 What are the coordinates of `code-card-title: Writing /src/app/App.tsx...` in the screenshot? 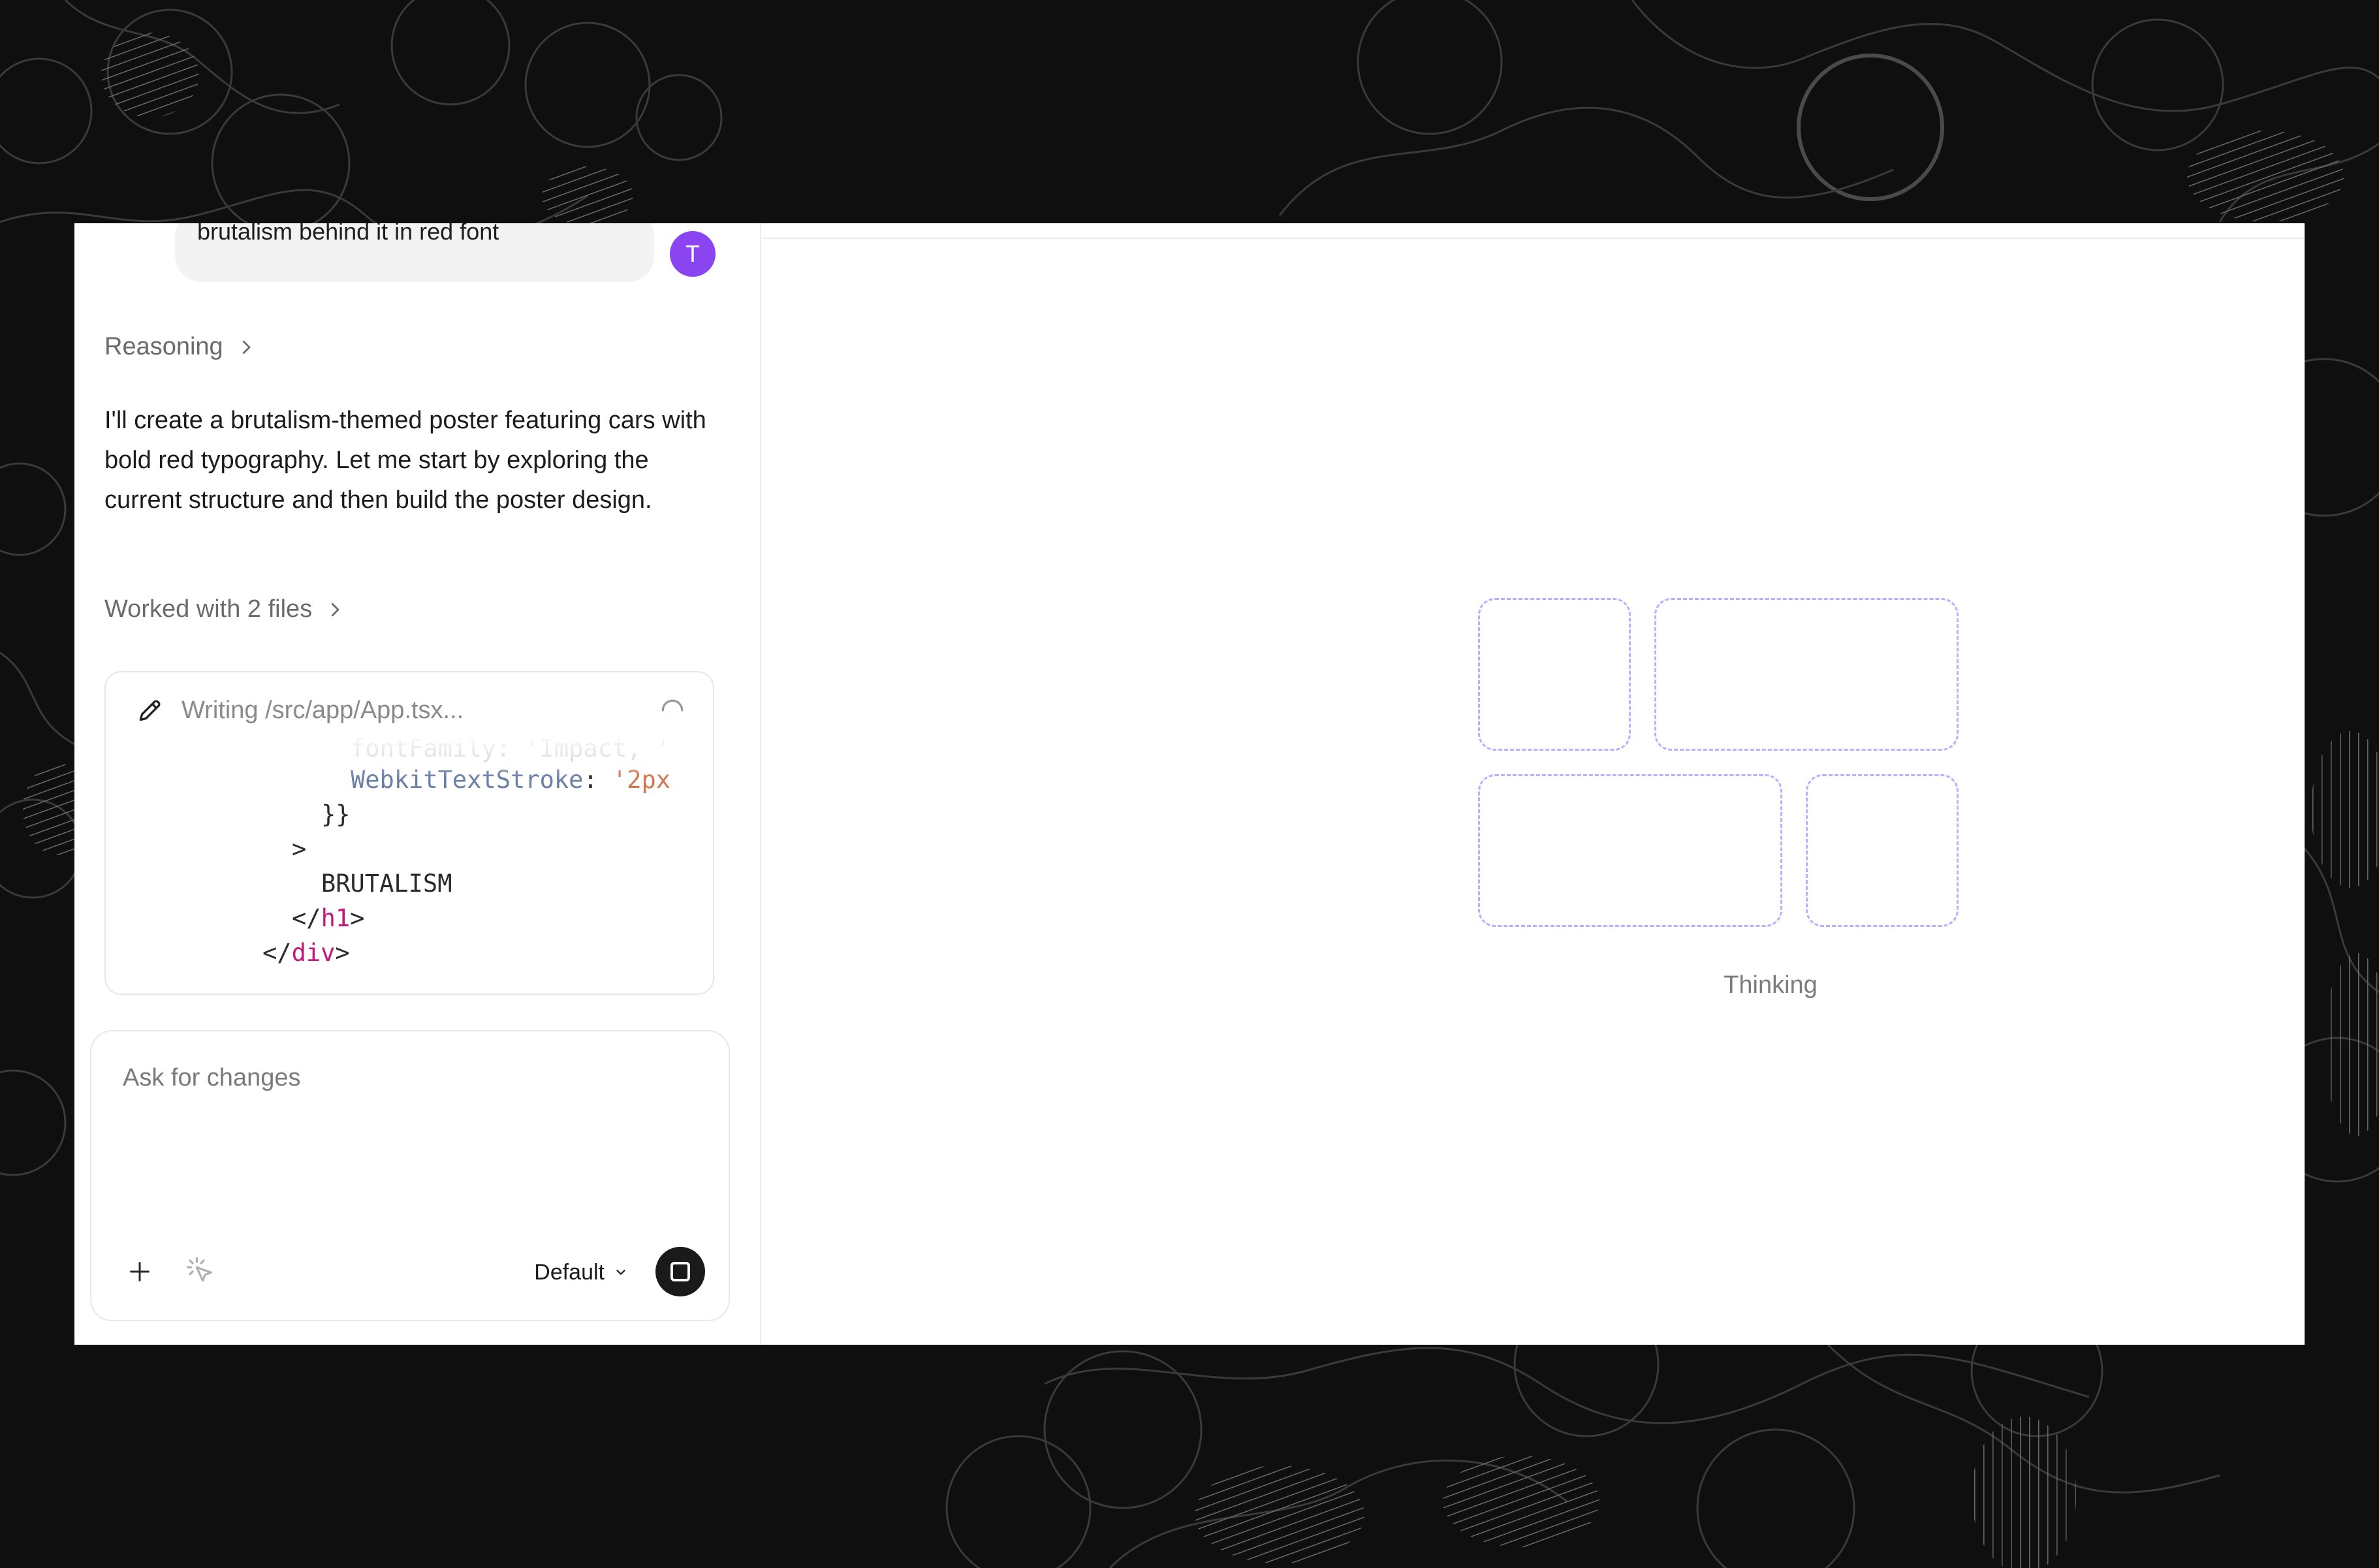 It's located at (323, 710).